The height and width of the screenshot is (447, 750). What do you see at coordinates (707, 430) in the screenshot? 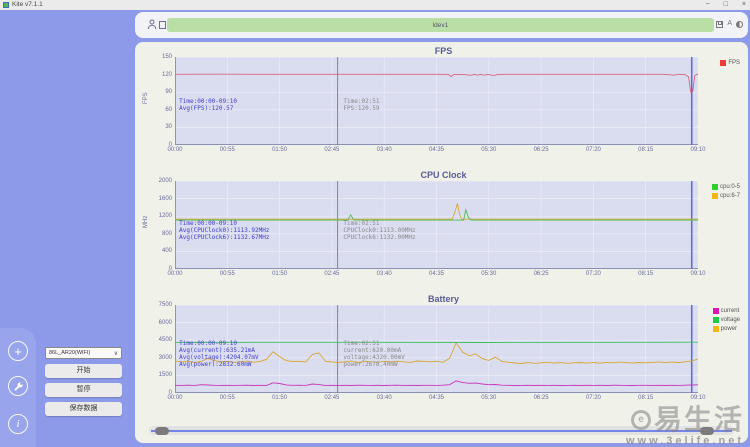
I see `slider-right-handle` at bounding box center [707, 430].